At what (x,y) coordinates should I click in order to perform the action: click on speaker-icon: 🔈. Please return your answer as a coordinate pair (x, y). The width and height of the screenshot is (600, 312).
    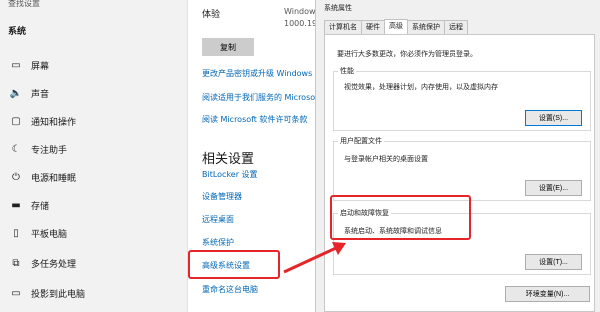
    Looking at the image, I should click on (16, 93).